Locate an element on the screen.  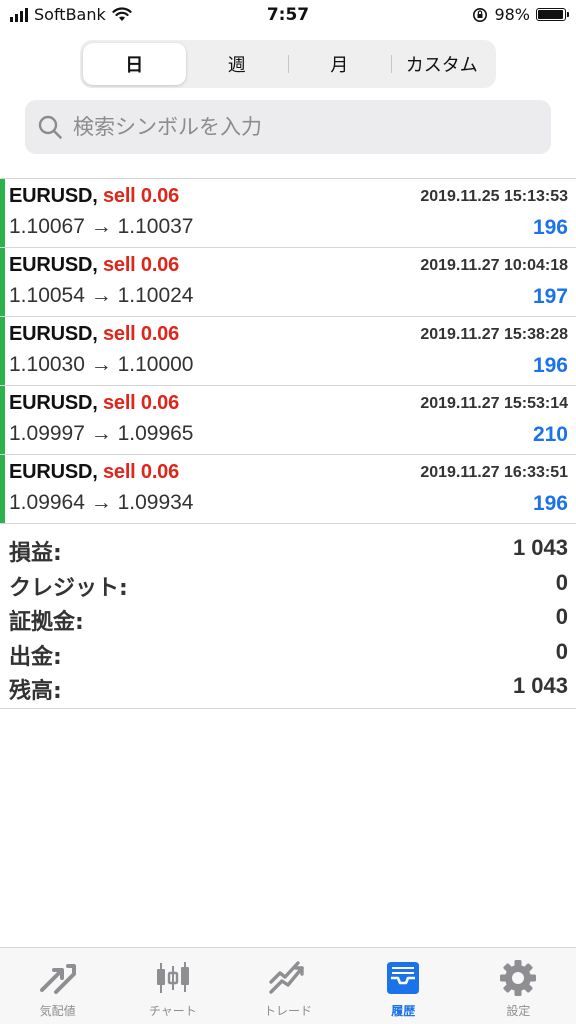
summary-label: 証拠金: is located at coordinates (46, 622).